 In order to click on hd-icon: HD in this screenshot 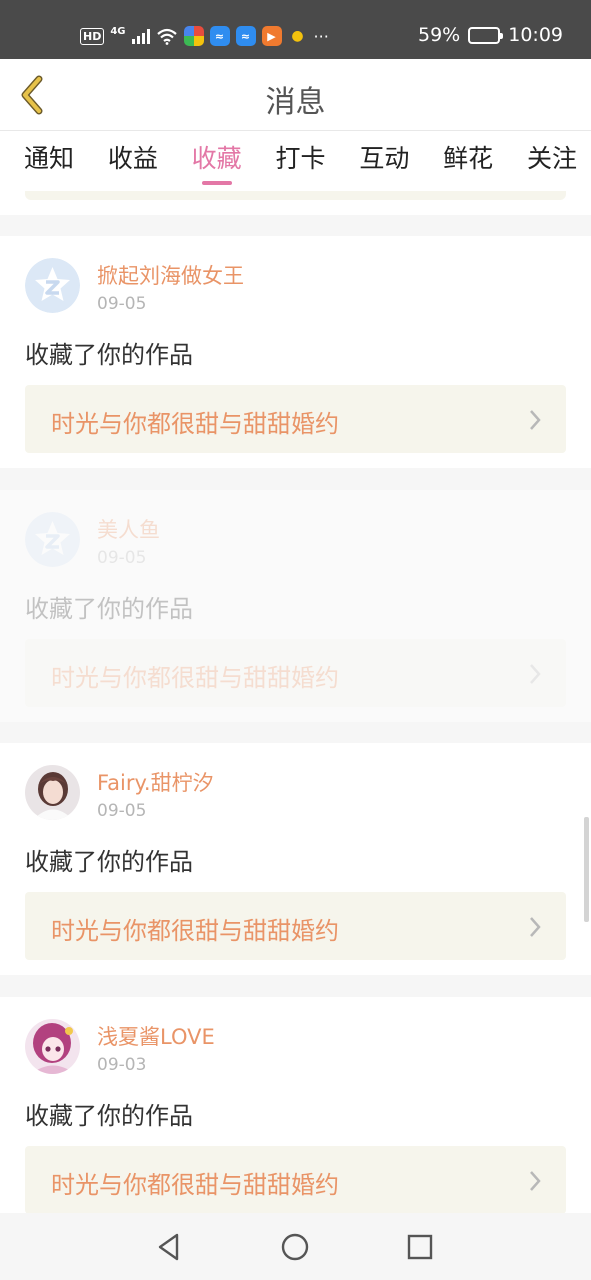, I will do `click(92, 36)`.